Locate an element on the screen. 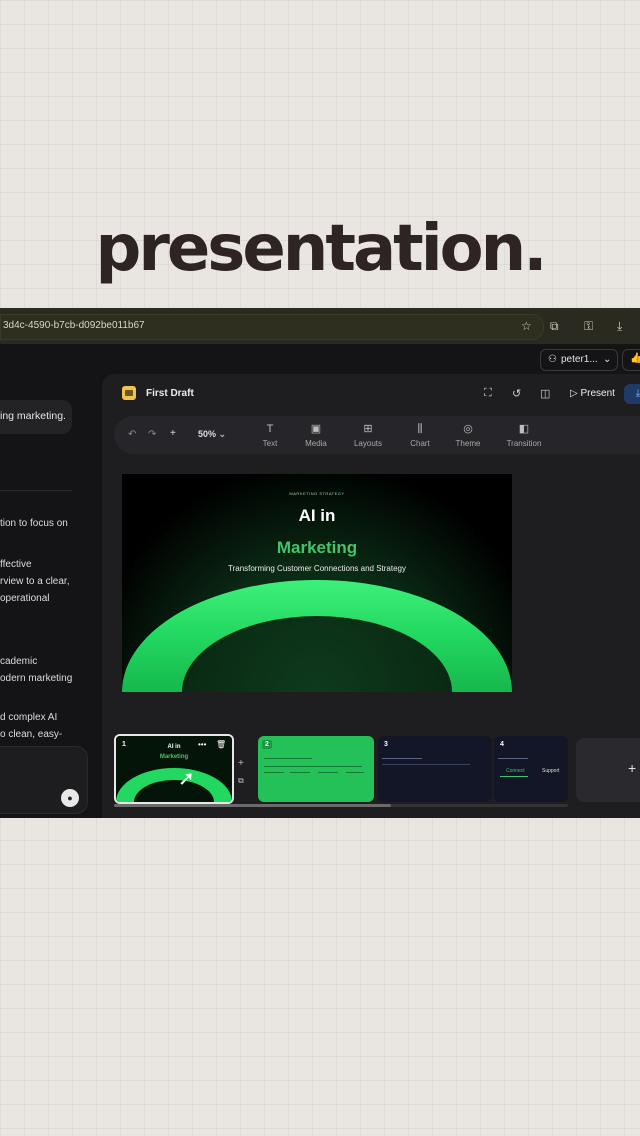 This screenshot has height=1136, width=640. slide-title: AI in is located at coordinates (317, 515).